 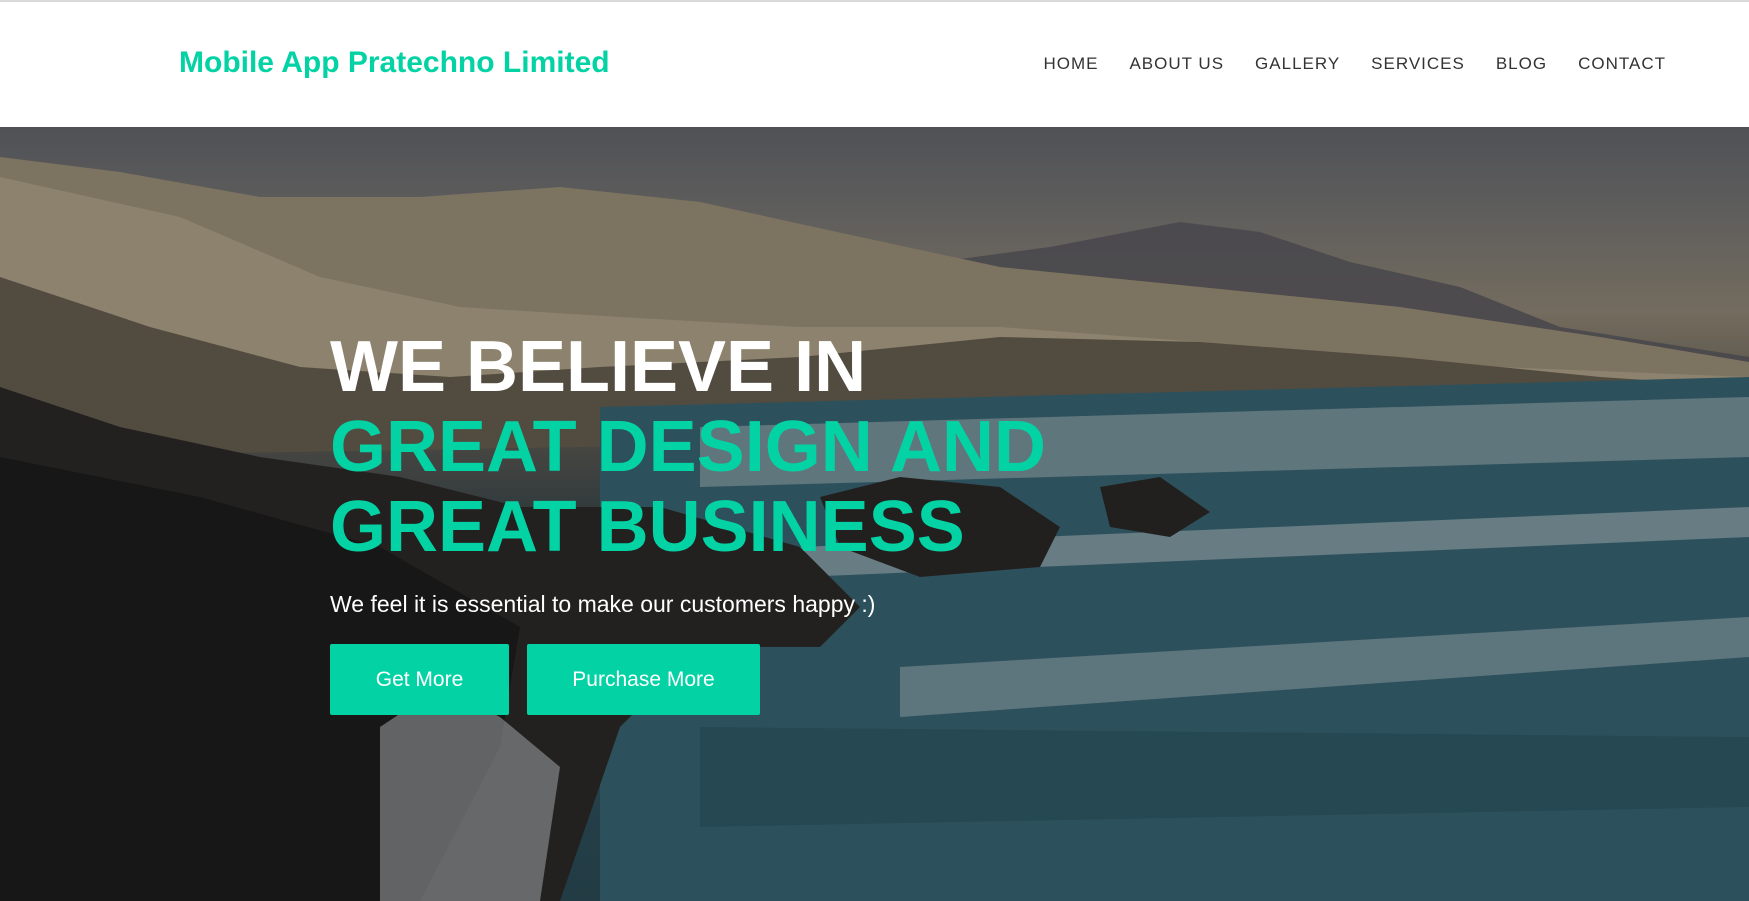 I want to click on hero-heading-line-2: GREAT DESIGN AND, so click(x=688, y=447).